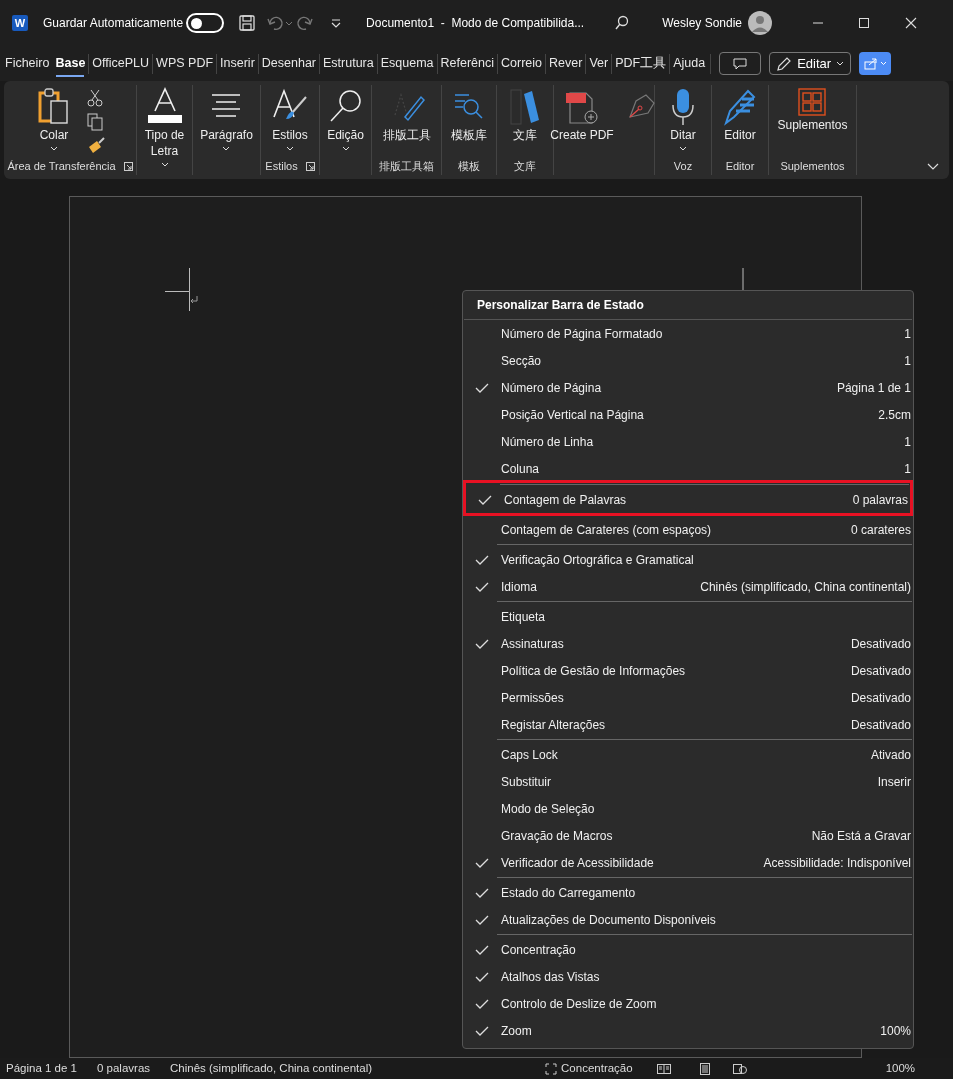 This screenshot has width=953, height=1079. I want to click on group-label: Editor, so click(740, 166).